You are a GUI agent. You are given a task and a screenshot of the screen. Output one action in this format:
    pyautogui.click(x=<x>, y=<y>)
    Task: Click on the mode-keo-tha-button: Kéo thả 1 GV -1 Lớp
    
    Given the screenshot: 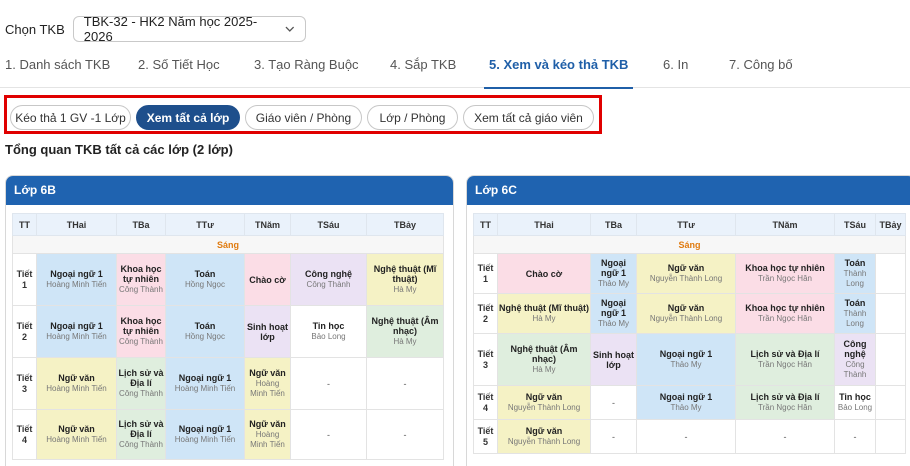 What is the action you would take?
    pyautogui.click(x=70, y=117)
    